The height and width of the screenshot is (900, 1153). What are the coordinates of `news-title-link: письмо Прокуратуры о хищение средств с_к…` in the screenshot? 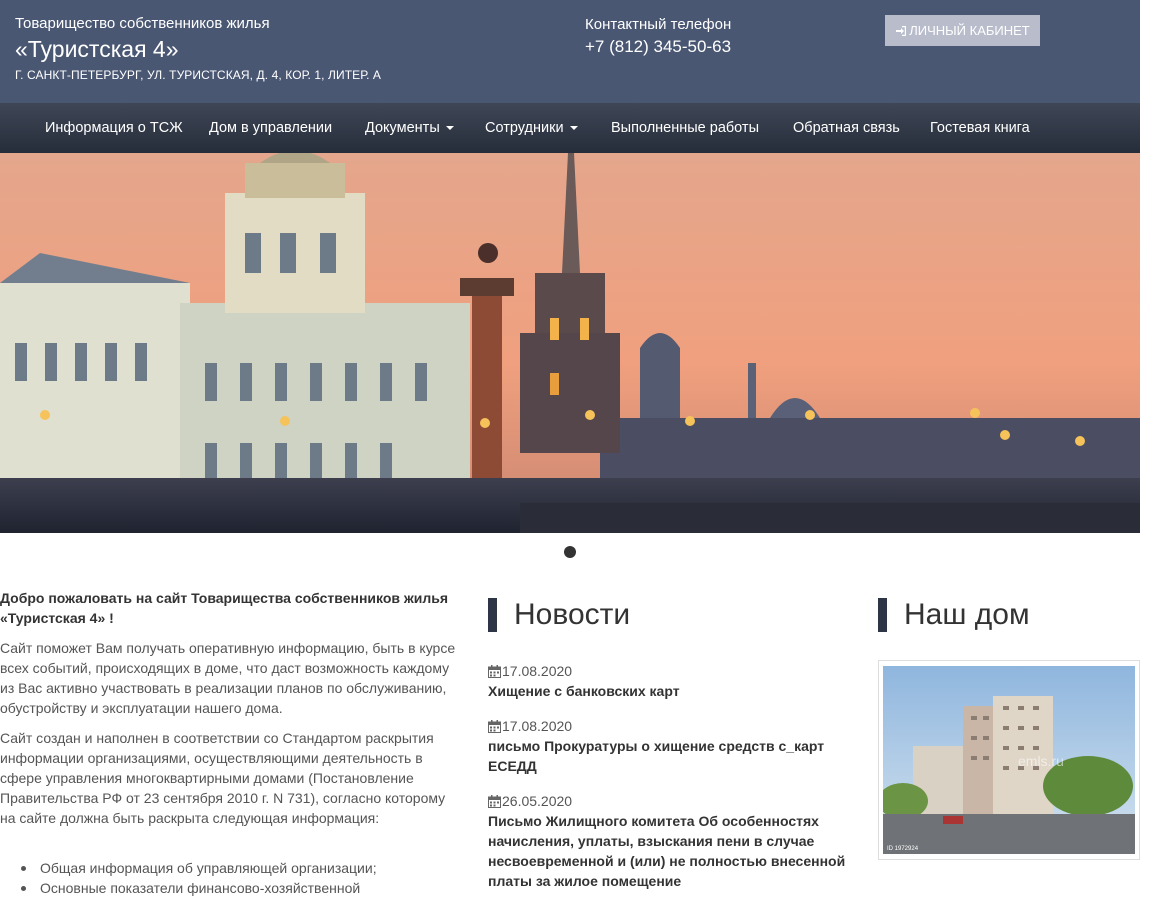 It's located at (668, 756).